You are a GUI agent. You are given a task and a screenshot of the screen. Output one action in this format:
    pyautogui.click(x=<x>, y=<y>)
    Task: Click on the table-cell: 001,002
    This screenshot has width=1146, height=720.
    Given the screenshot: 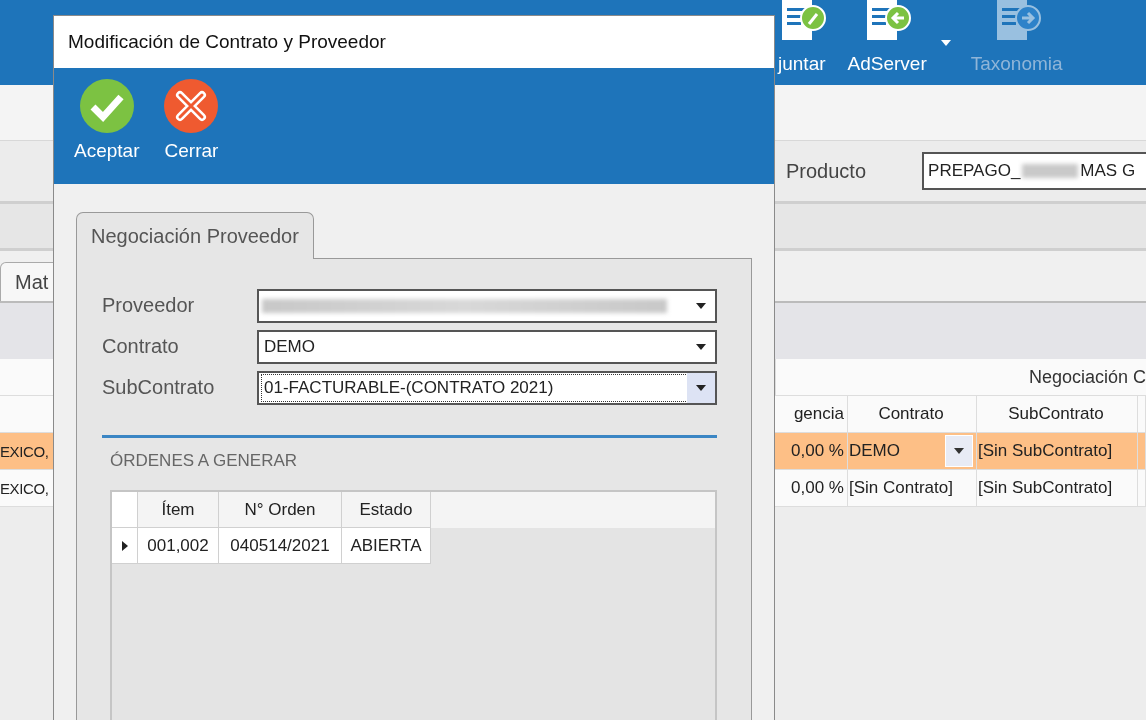 What is the action you would take?
    pyautogui.click(x=178, y=546)
    